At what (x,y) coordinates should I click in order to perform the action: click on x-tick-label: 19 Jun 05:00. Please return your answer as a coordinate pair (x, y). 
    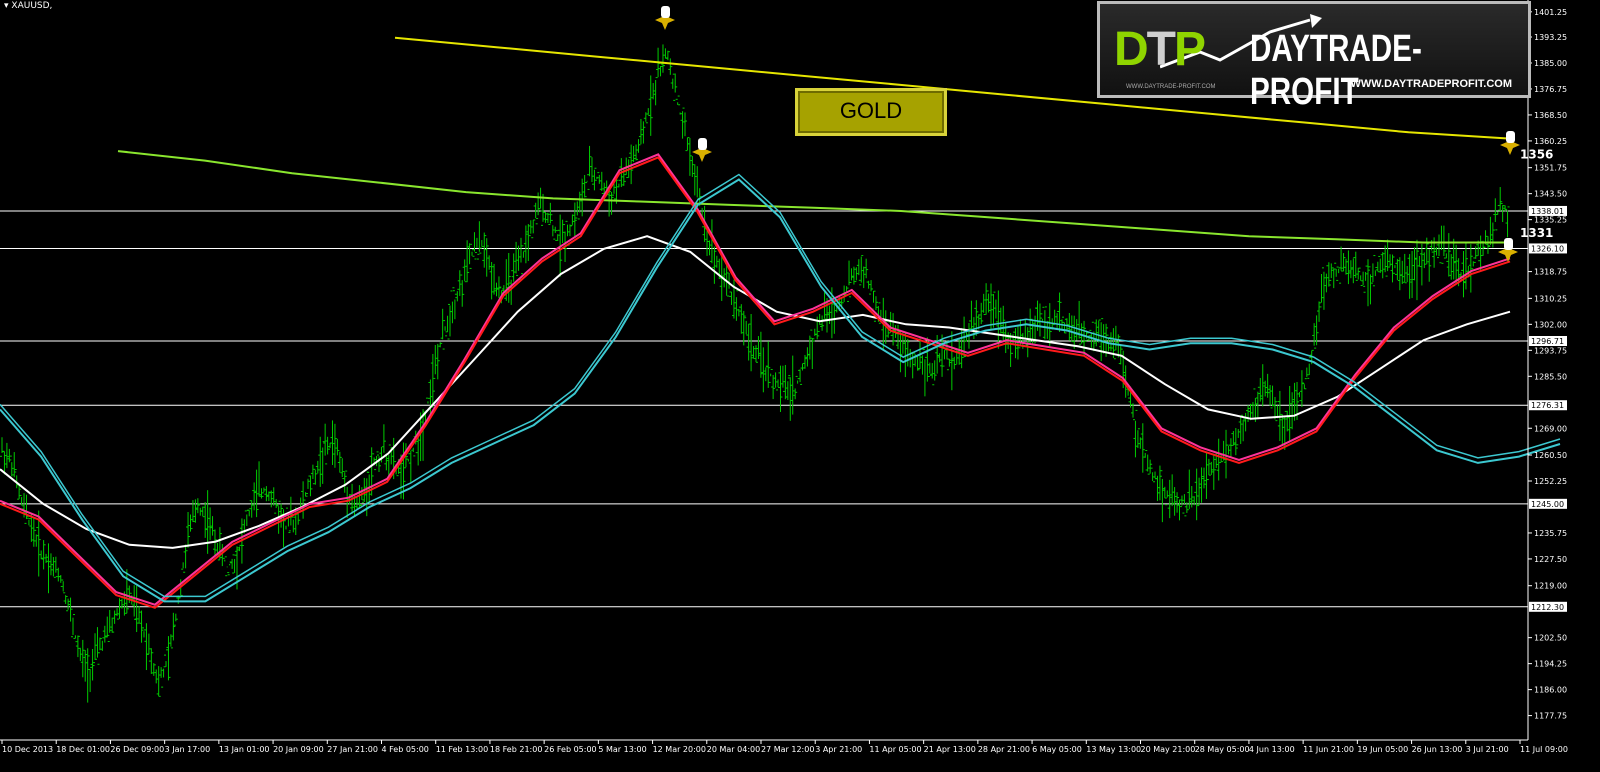
    Looking at the image, I should click on (1382, 749).